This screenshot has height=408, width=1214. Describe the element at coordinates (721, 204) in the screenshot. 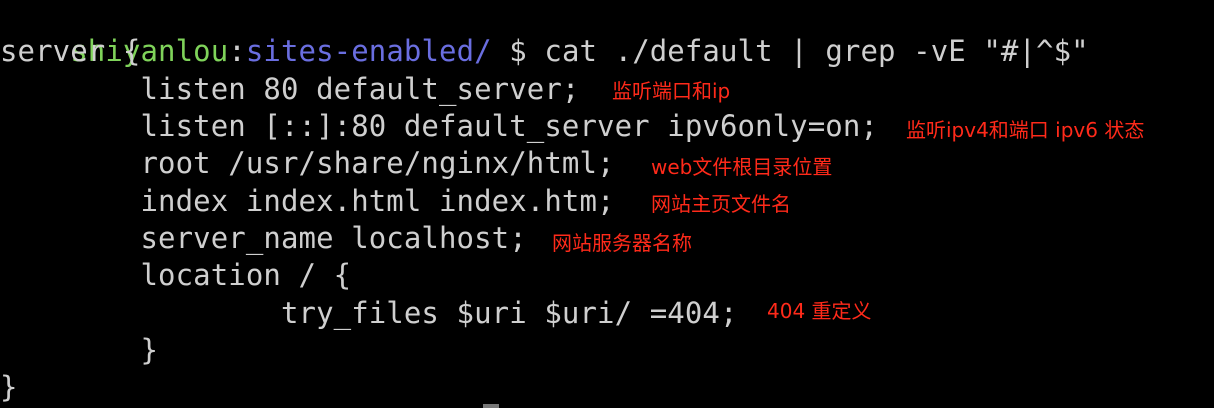

I see `annotation-index-file: 网站主页文件名` at that location.